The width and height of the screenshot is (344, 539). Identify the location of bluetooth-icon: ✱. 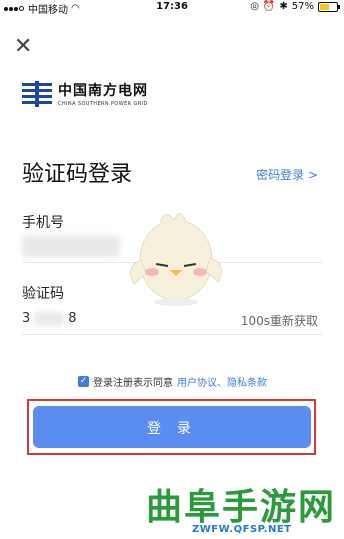
(283, 6).